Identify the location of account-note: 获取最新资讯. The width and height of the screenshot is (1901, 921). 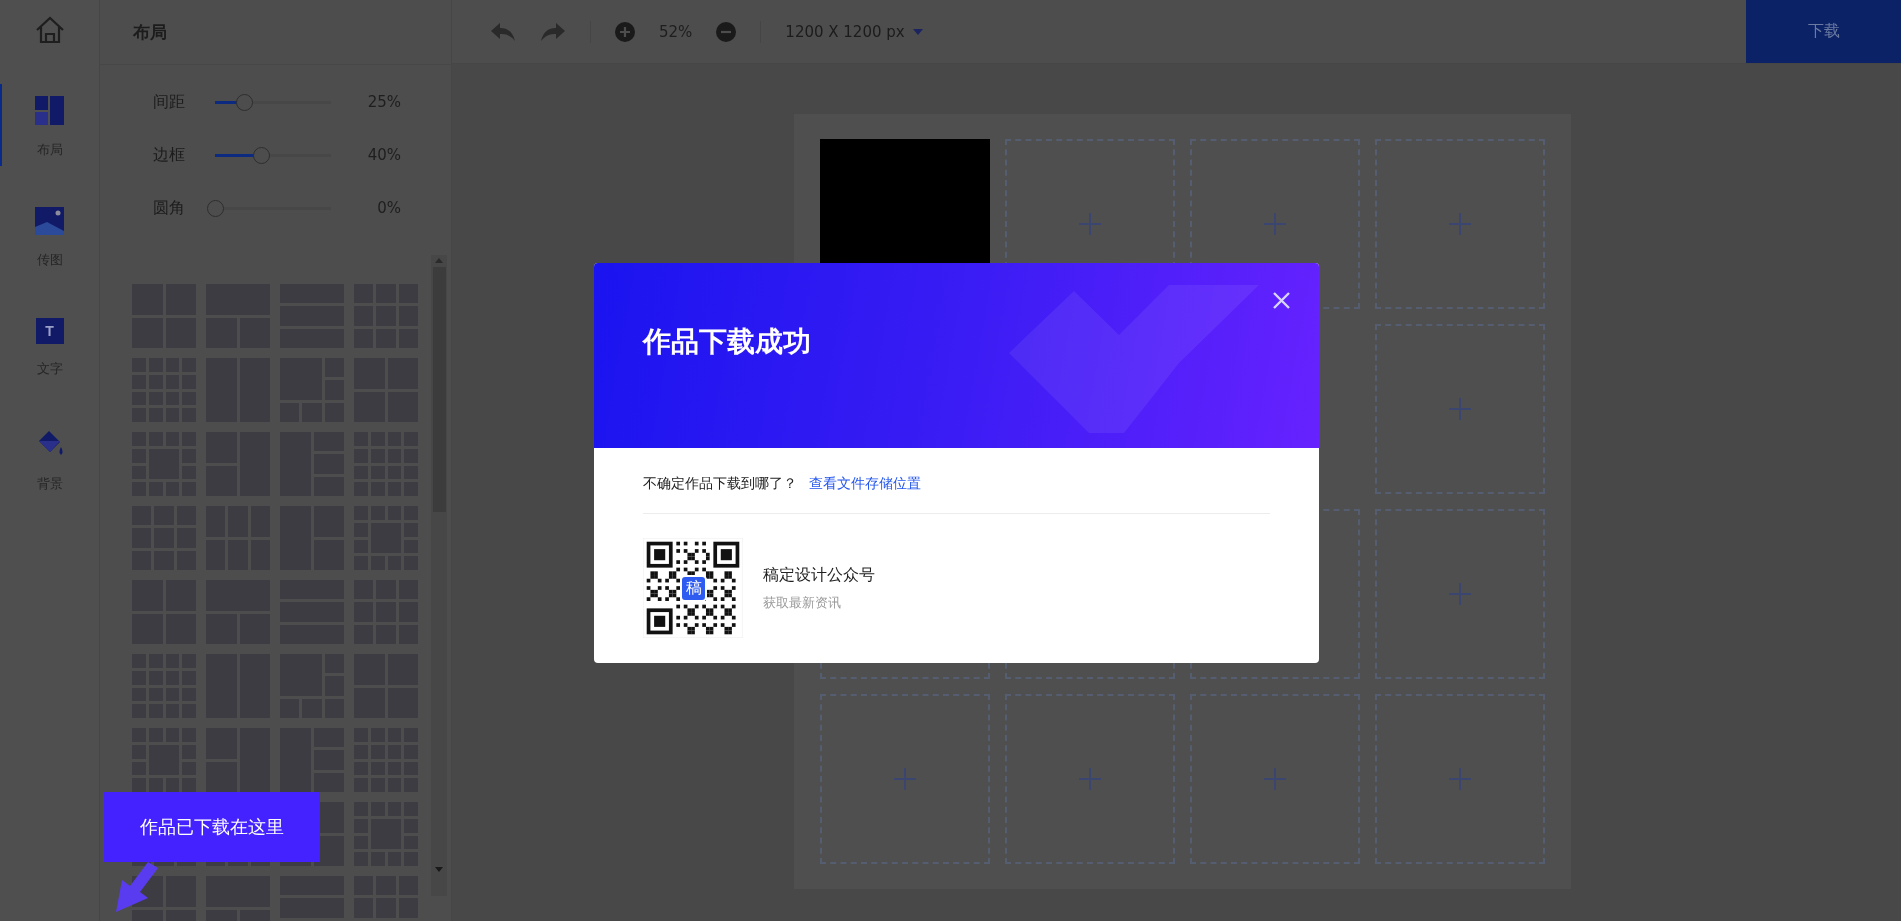
(802, 602).